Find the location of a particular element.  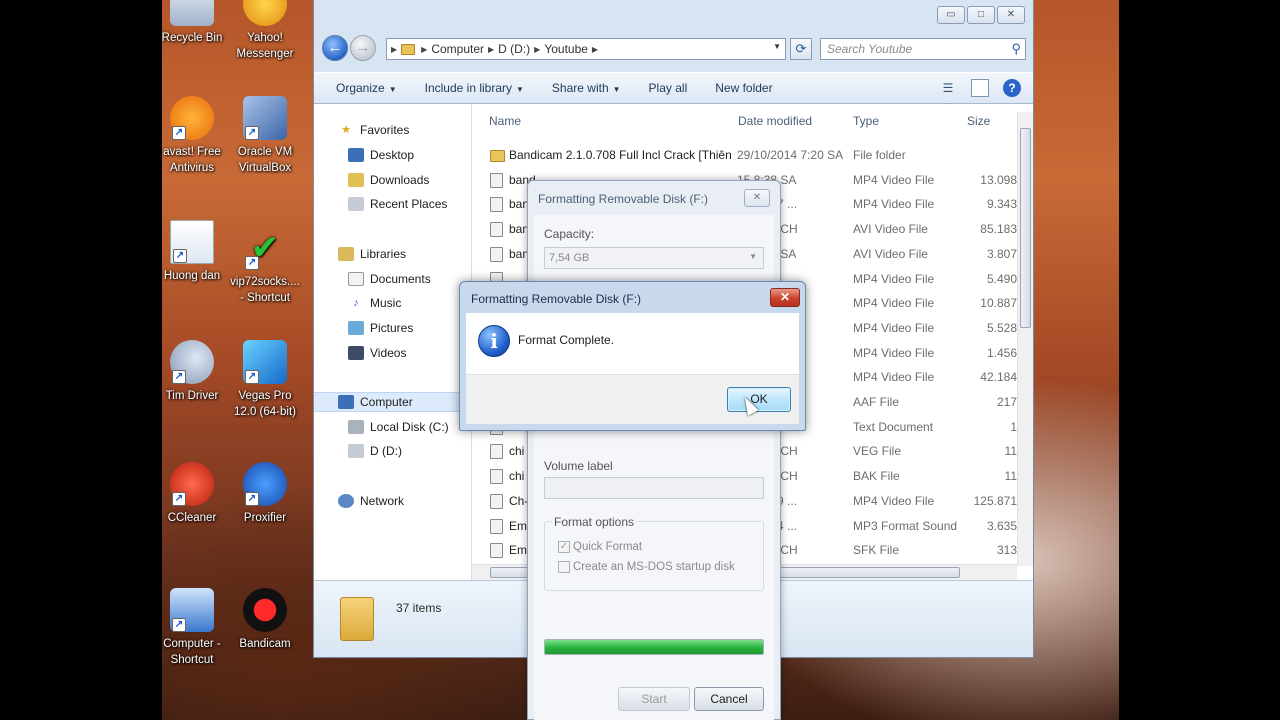

capacity-value: 7,54 GB is located at coordinates (569, 258).